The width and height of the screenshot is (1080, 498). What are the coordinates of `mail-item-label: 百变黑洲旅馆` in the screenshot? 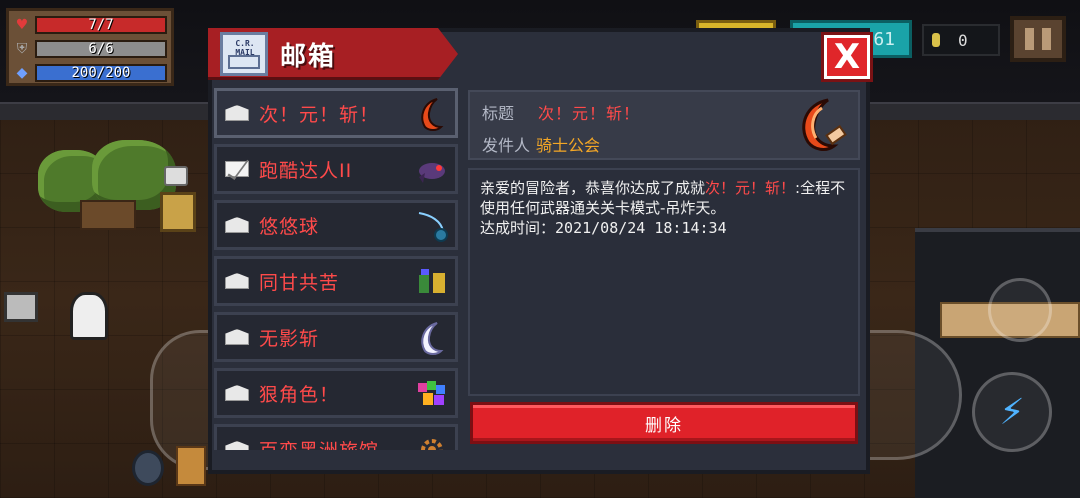 It's located at (319, 443).